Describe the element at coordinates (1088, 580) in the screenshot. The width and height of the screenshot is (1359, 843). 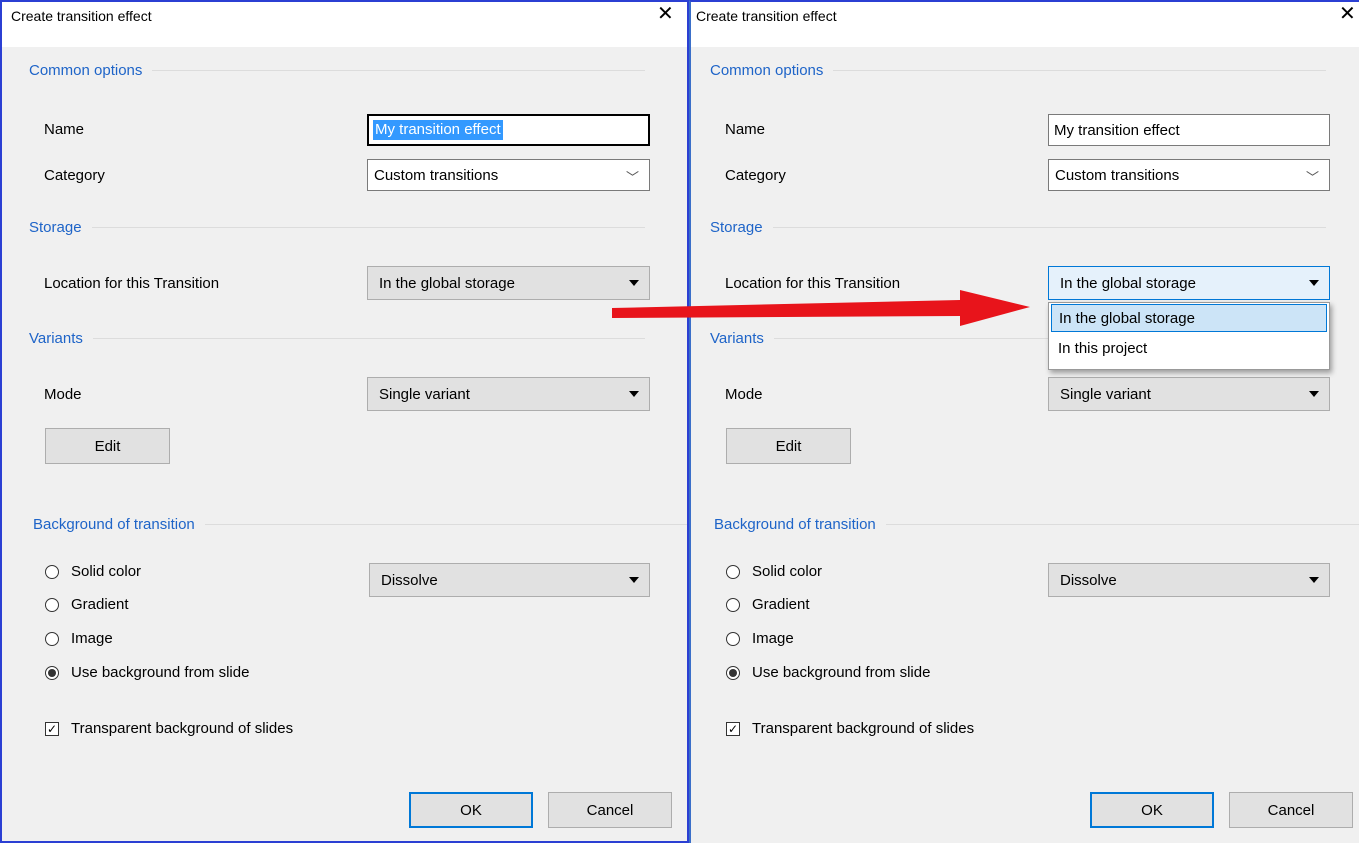
I see `effect-value: Dissolve` at that location.